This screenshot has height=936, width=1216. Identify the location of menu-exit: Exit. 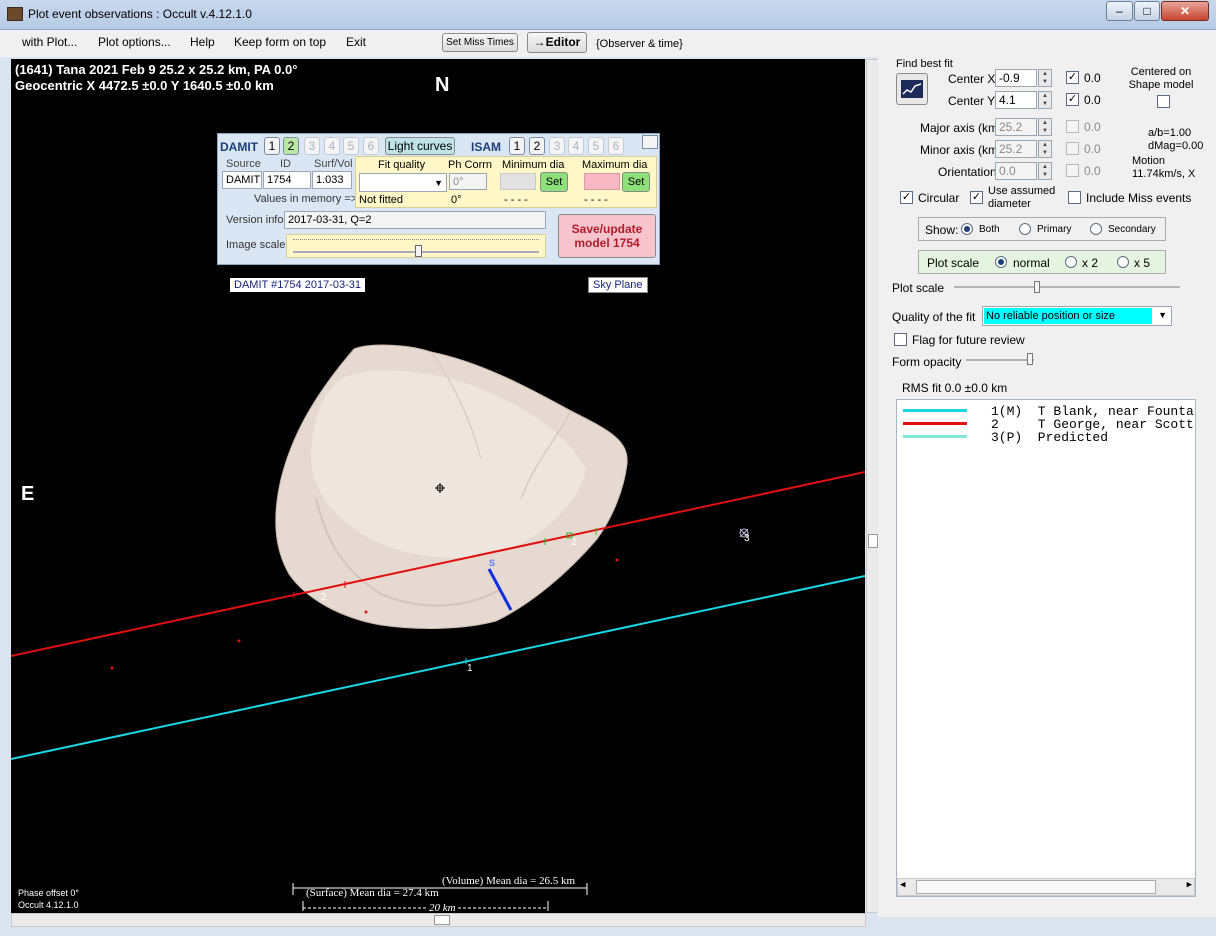
(356, 42).